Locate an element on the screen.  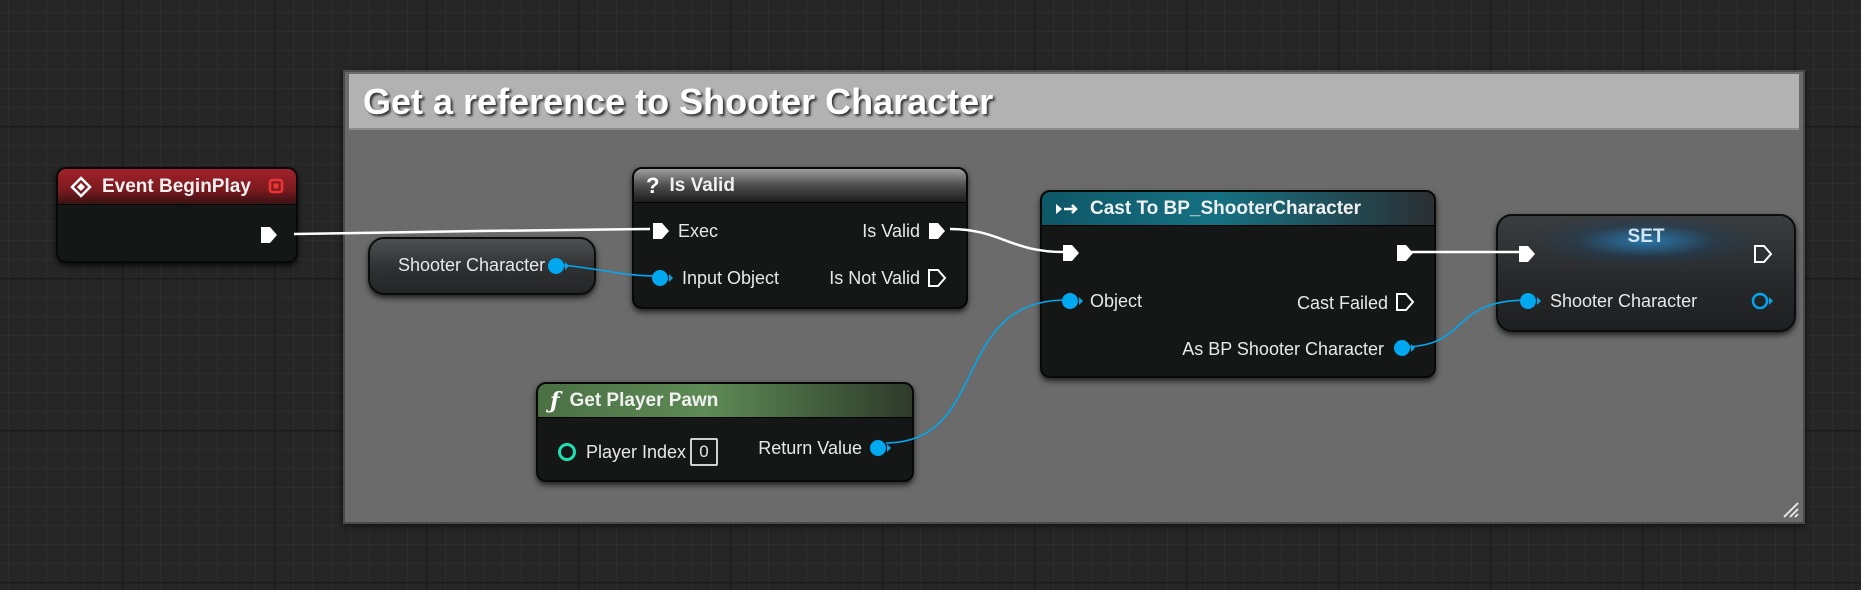
is-not-valid-exec-out-pin is located at coordinates (937, 278).